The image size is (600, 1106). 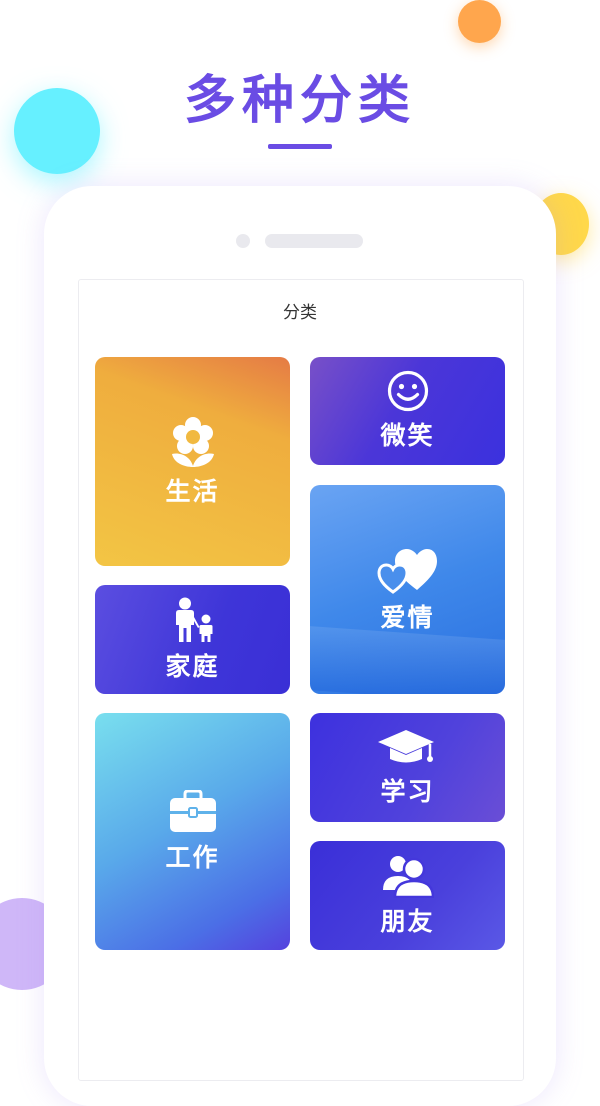 What do you see at coordinates (407, 617) in the screenshot?
I see `category-label: 爱情` at bounding box center [407, 617].